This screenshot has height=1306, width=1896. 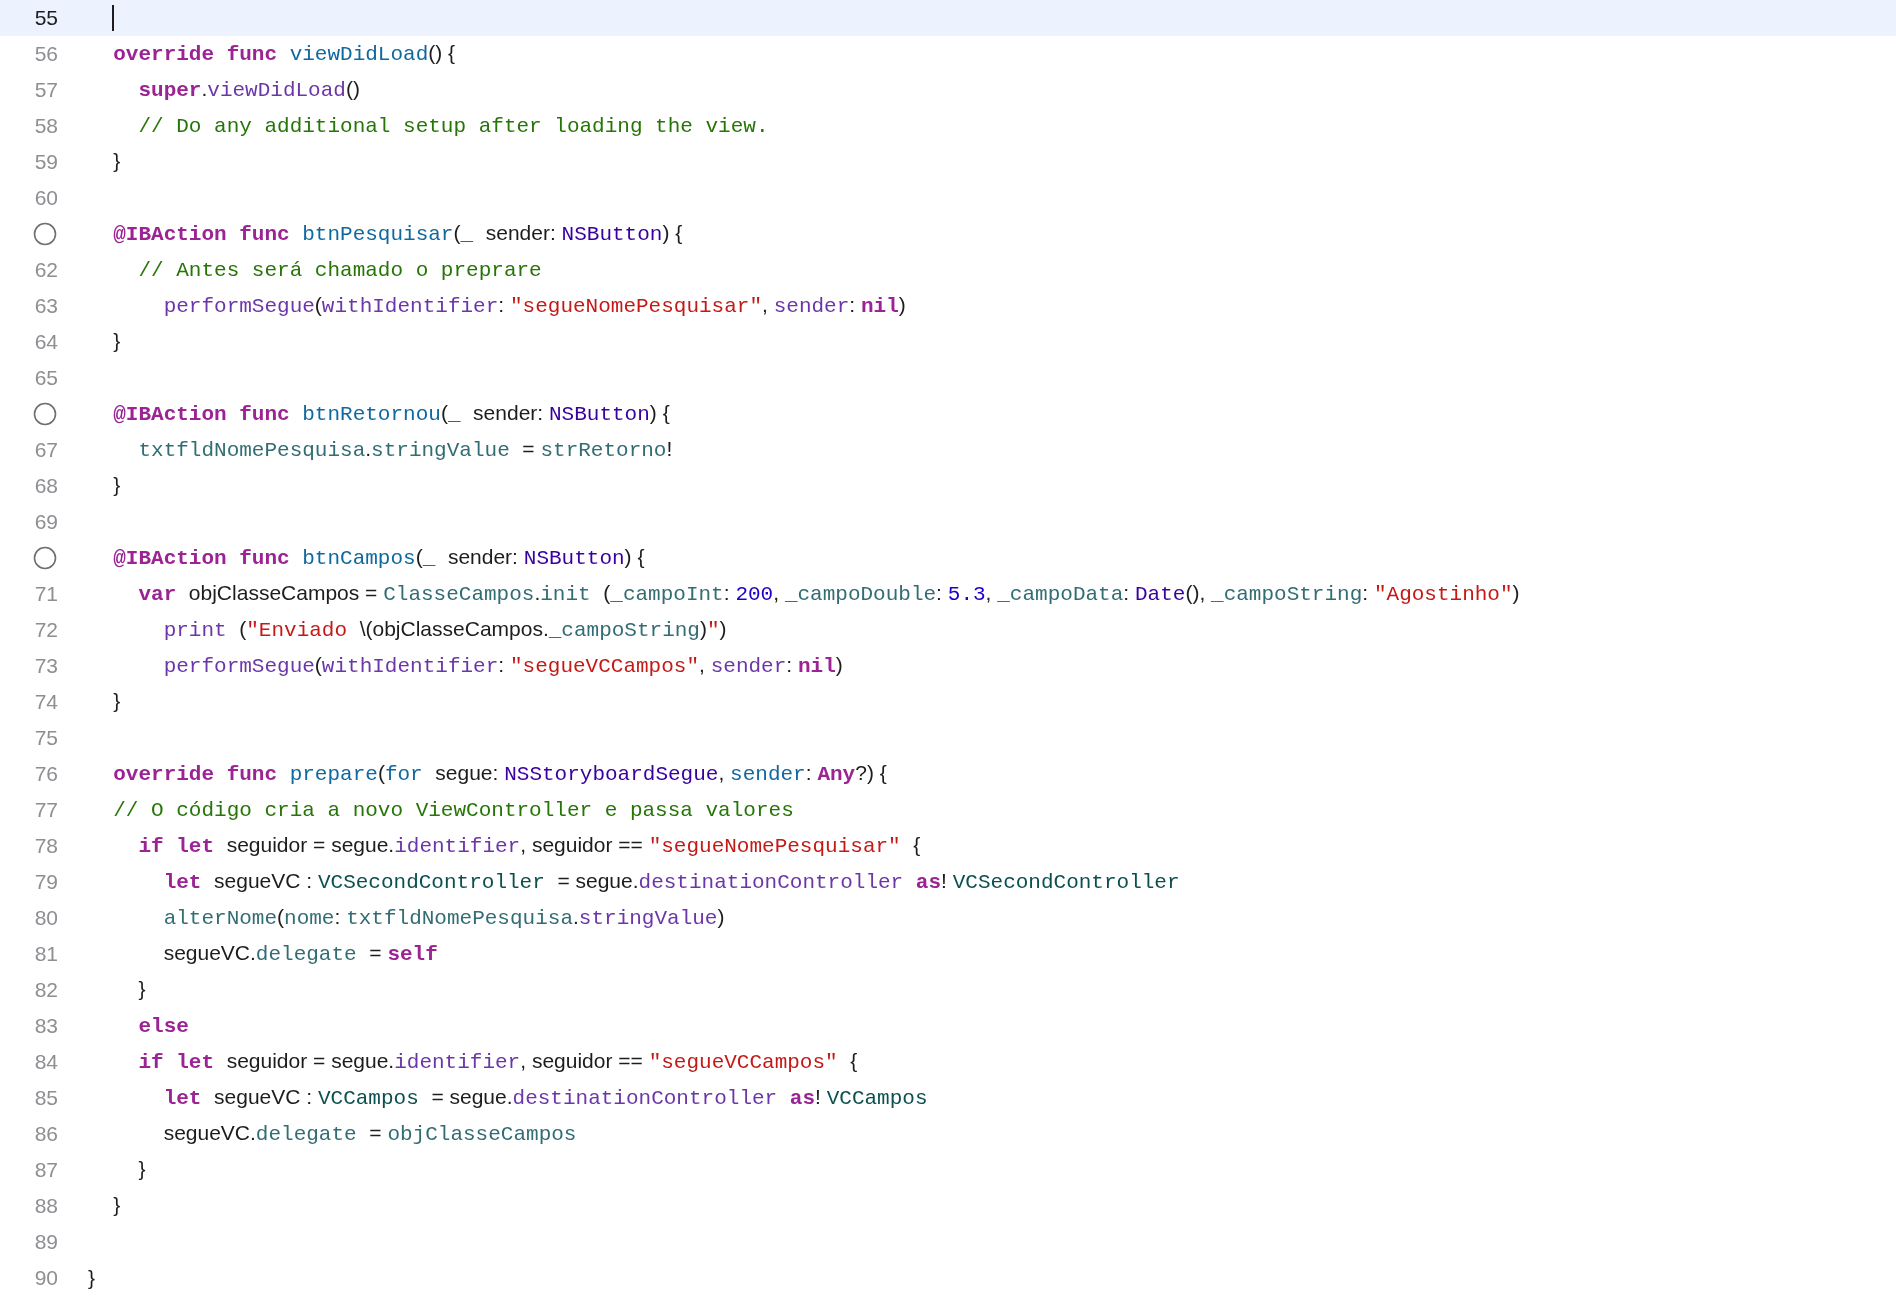 I want to click on line-number: 58, so click(x=46, y=126).